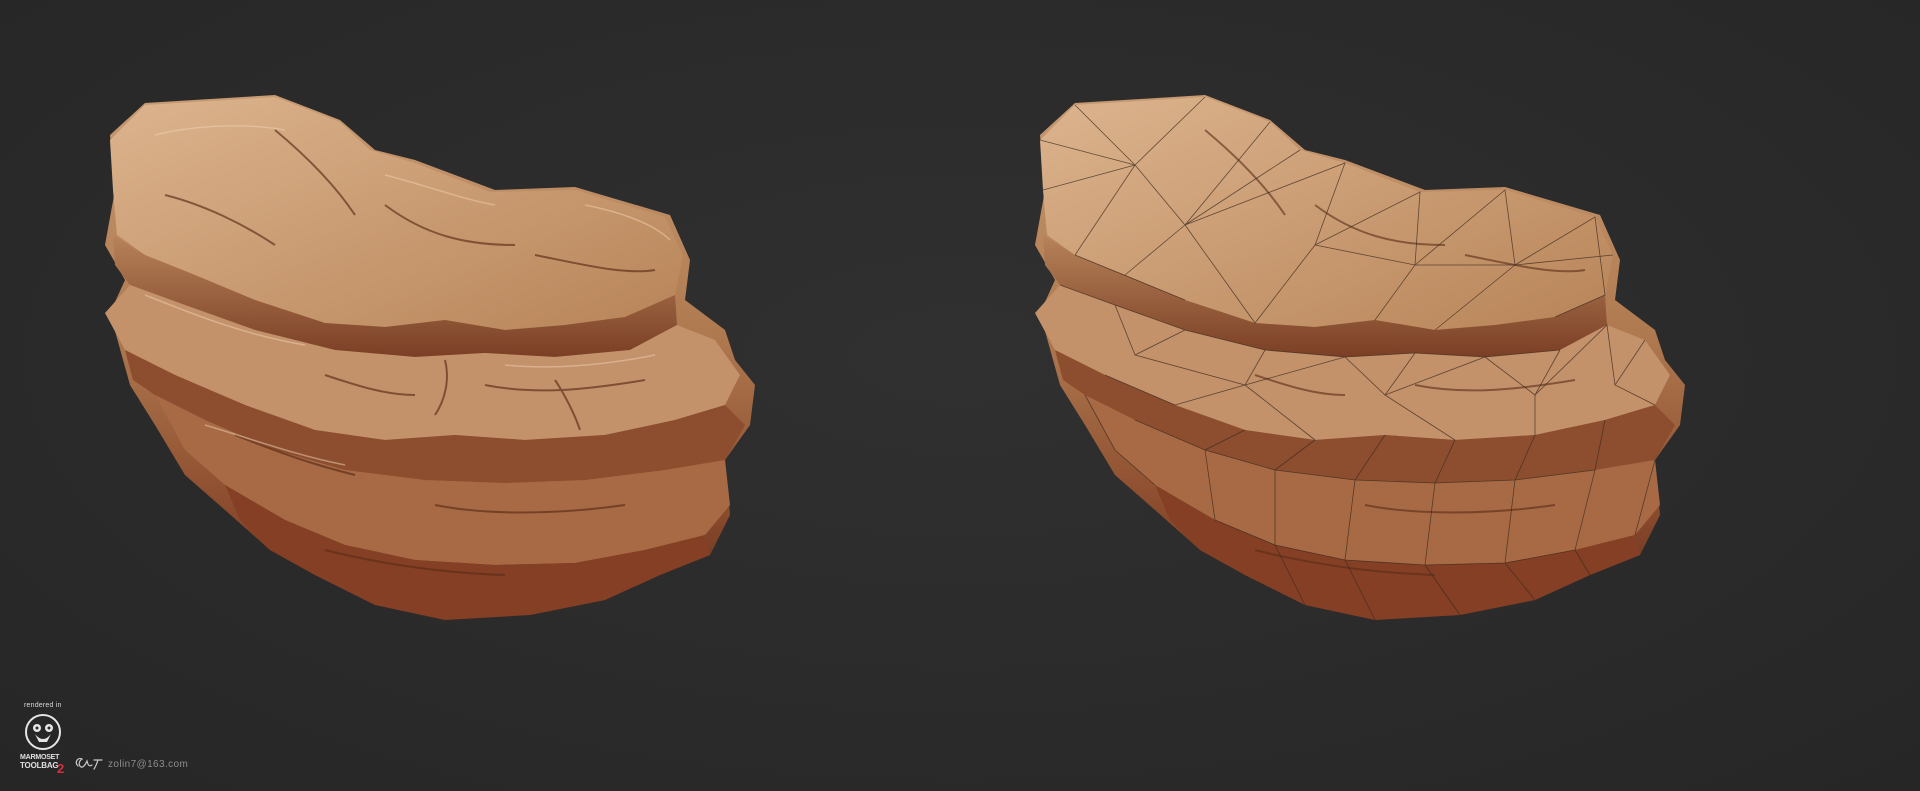 The height and width of the screenshot is (791, 1920). What do you see at coordinates (43, 732) in the screenshot?
I see `marmoset-icon` at bounding box center [43, 732].